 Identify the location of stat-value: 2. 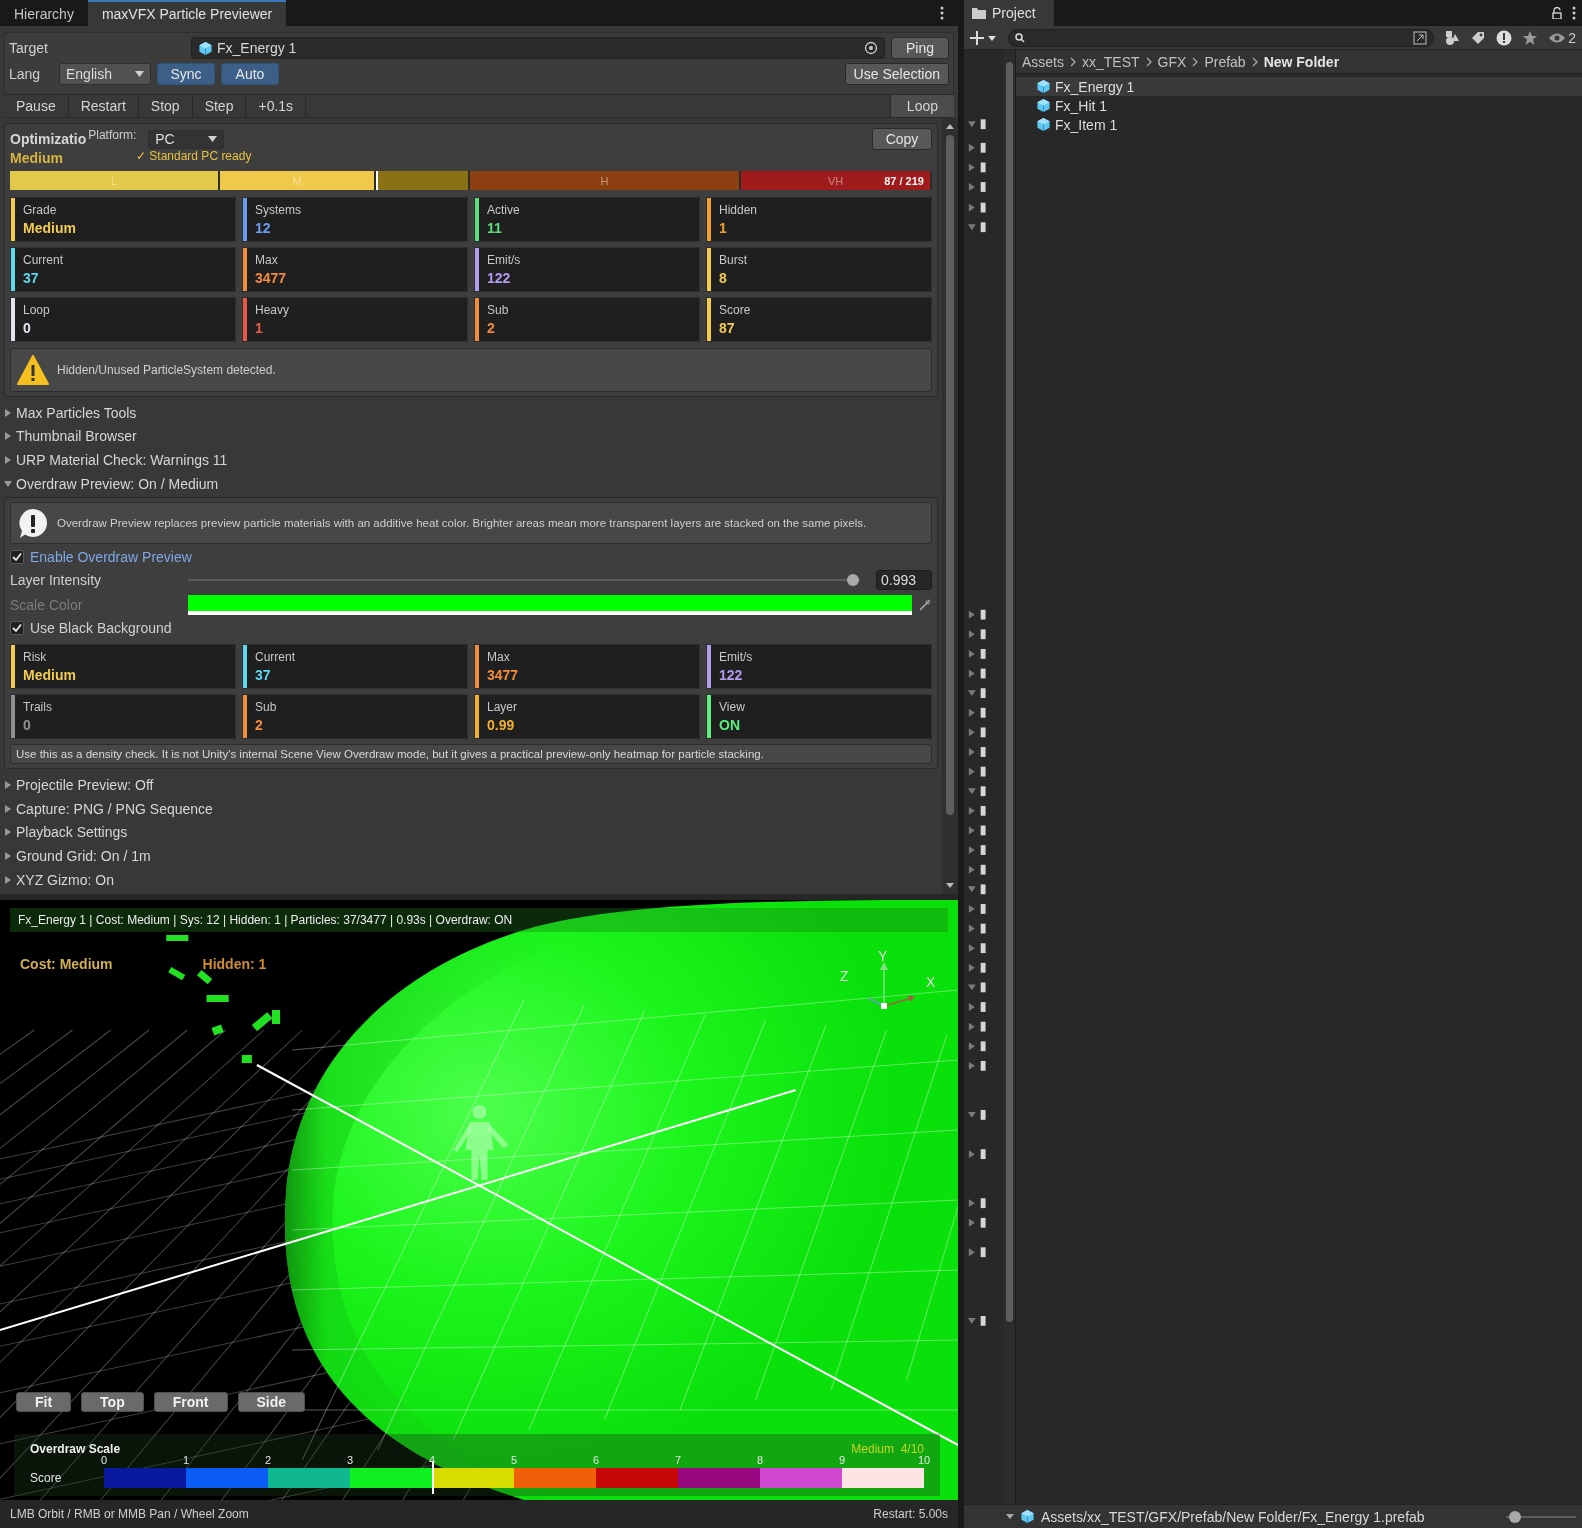
(491, 328).